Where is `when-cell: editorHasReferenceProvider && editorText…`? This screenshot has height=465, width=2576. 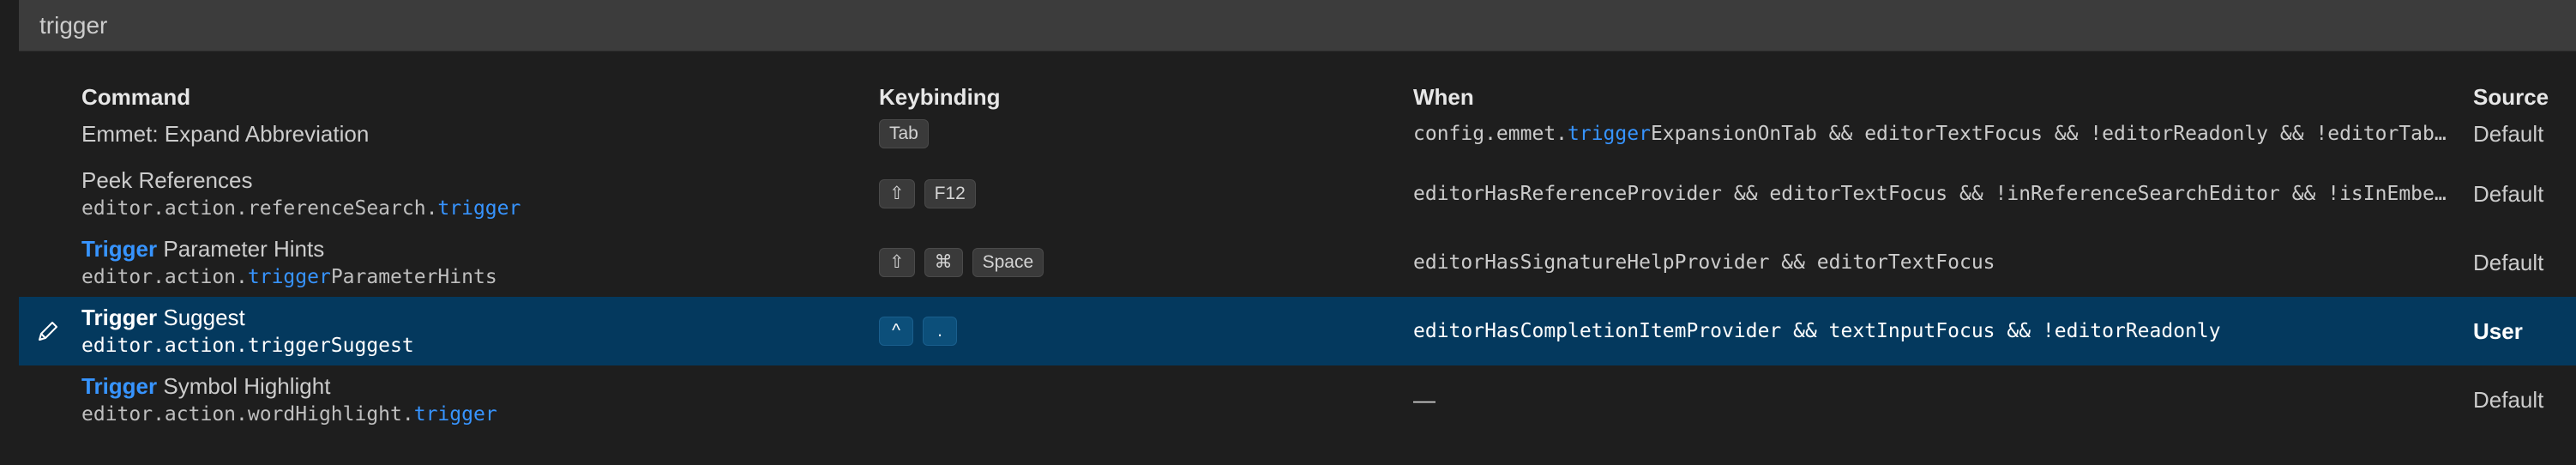
when-cell: editorHasReferenceProvider && editorText… is located at coordinates (1947, 194).